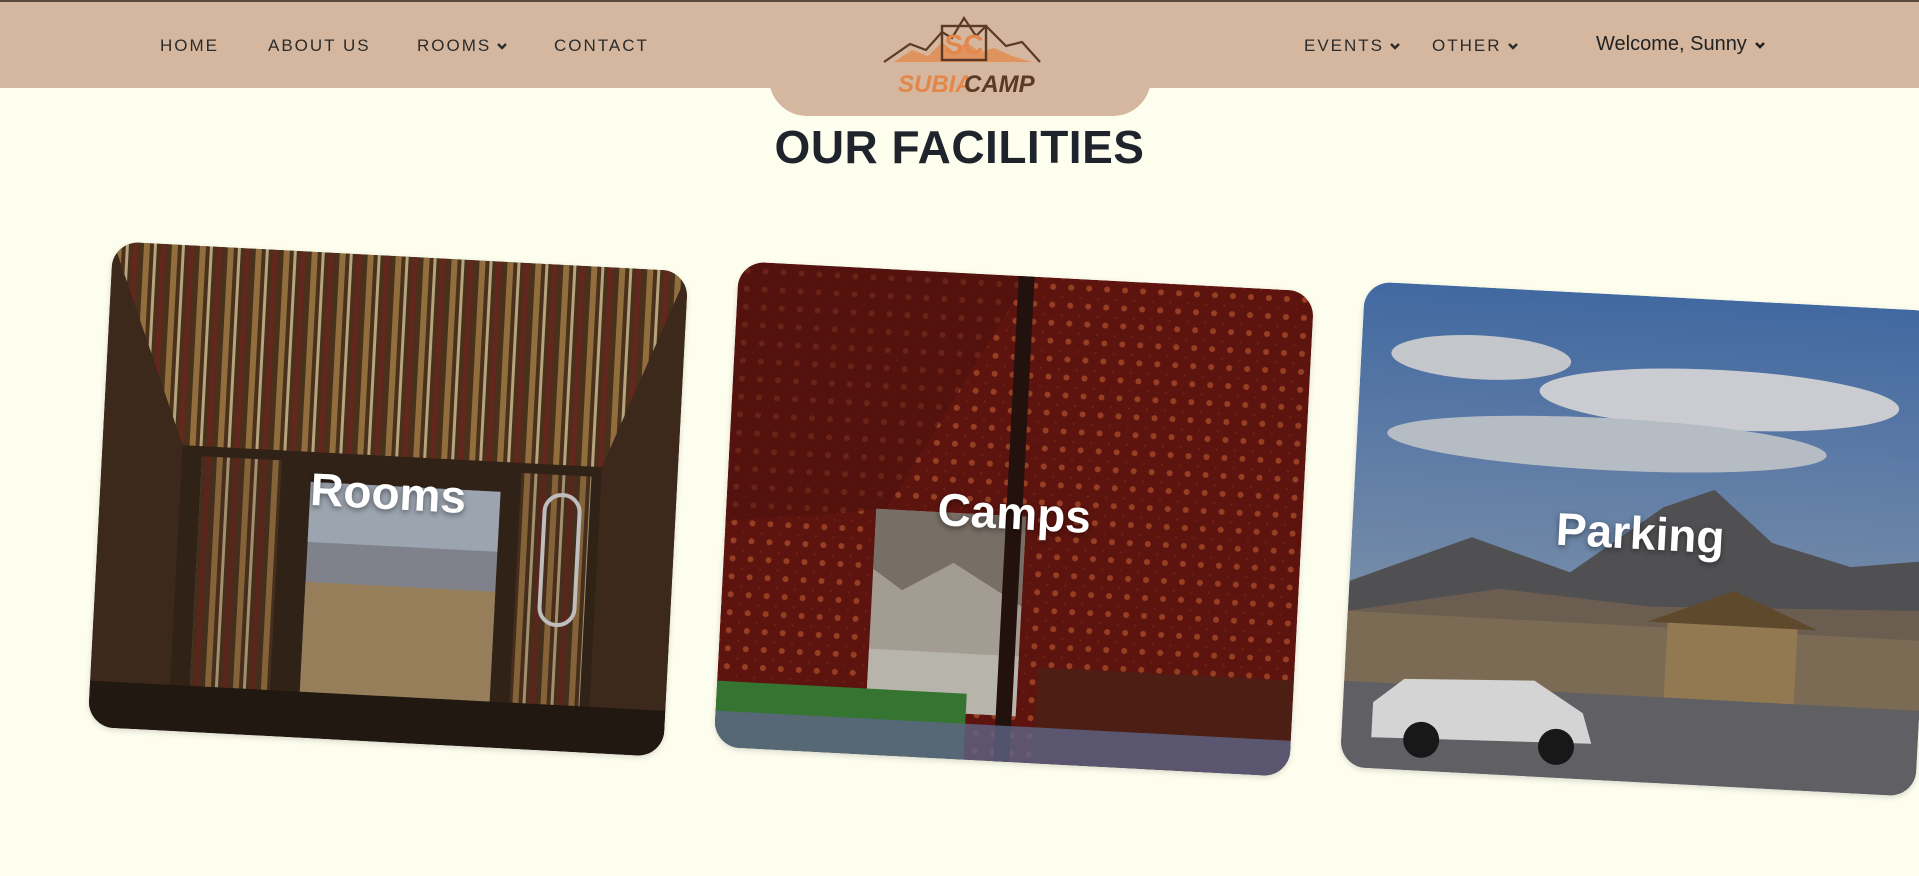  Describe the element at coordinates (959, 147) in the screenshot. I see `section-title: OUR FACILITIES` at that location.